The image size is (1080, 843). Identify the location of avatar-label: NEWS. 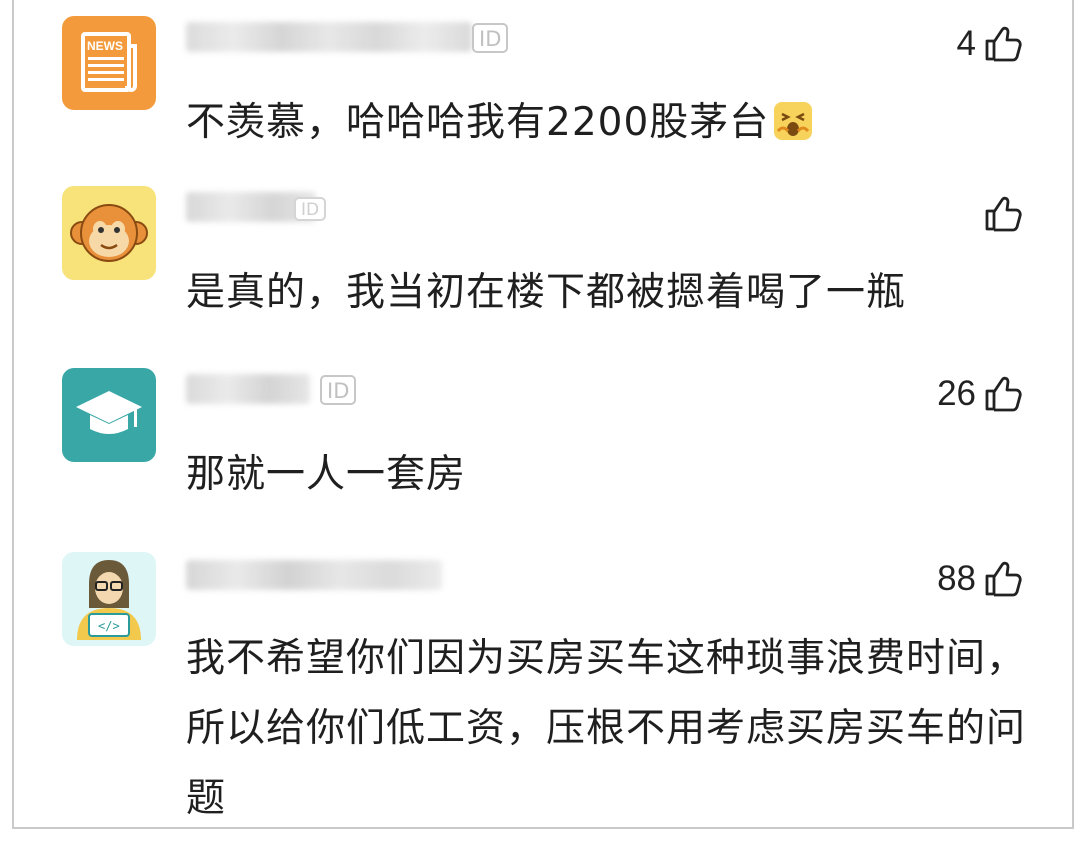
(105, 46).